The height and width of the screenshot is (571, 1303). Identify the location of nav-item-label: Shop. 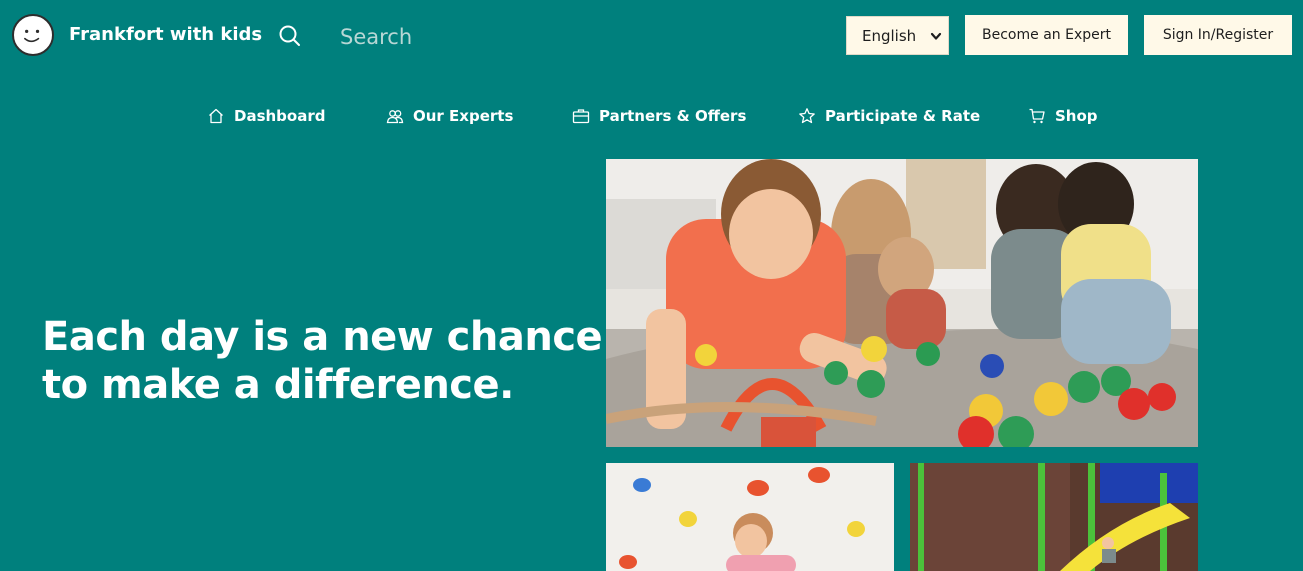
(1076, 116).